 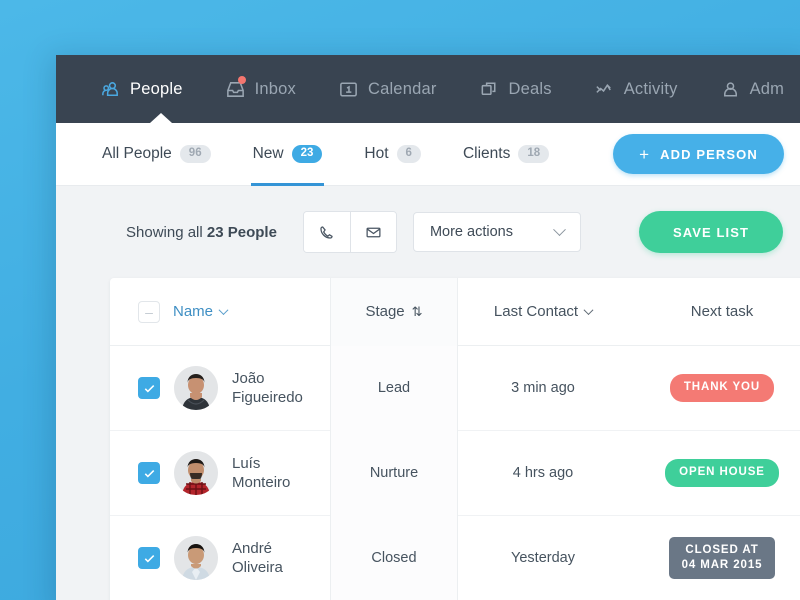 I want to click on person-first-name: Luís, so click(x=246, y=463).